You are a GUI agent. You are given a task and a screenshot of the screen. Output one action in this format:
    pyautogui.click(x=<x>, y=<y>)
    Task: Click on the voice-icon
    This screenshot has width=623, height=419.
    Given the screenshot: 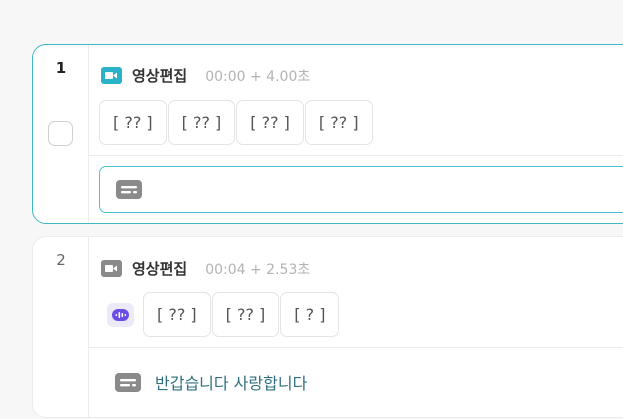 What is the action you would take?
    pyautogui.click(x=120, y=315)
    